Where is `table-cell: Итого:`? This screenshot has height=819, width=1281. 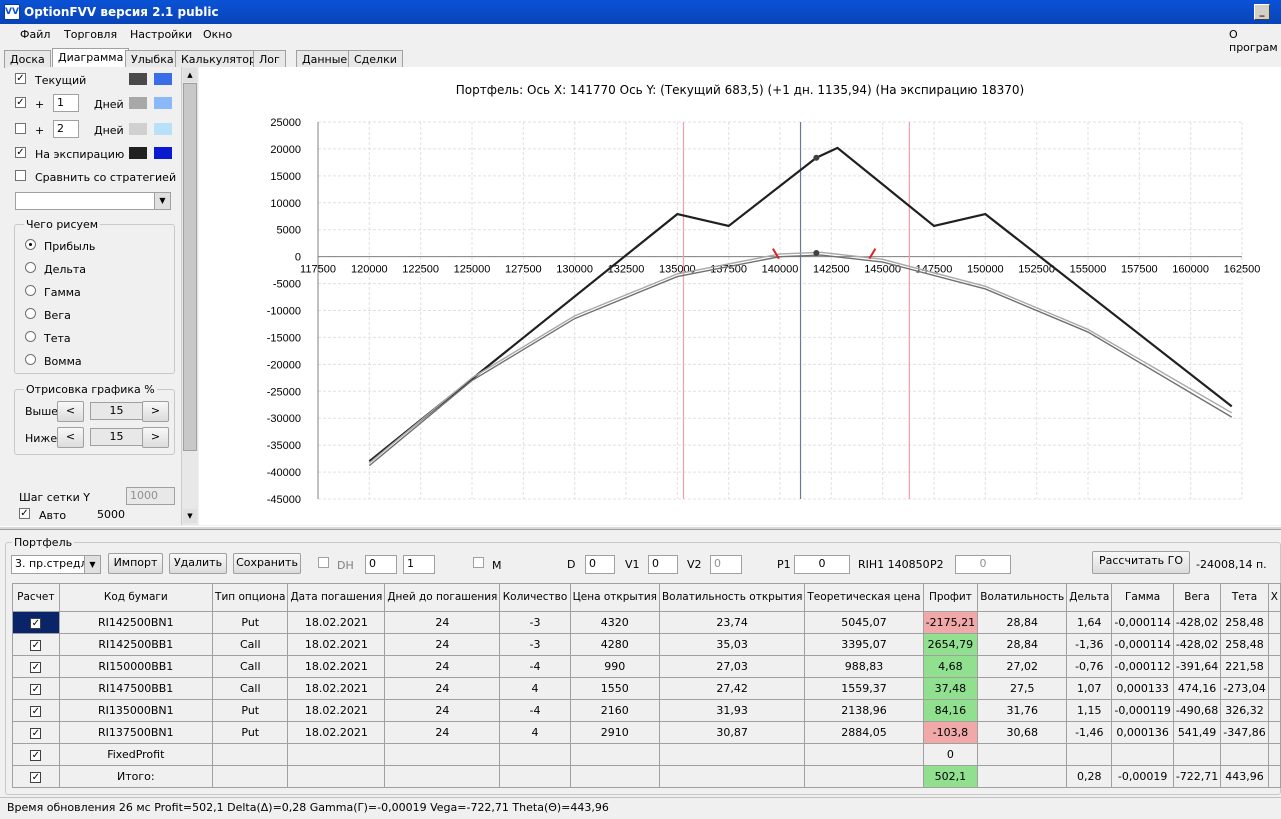 table-cell: Итого: is located at coordinates (136, 776).